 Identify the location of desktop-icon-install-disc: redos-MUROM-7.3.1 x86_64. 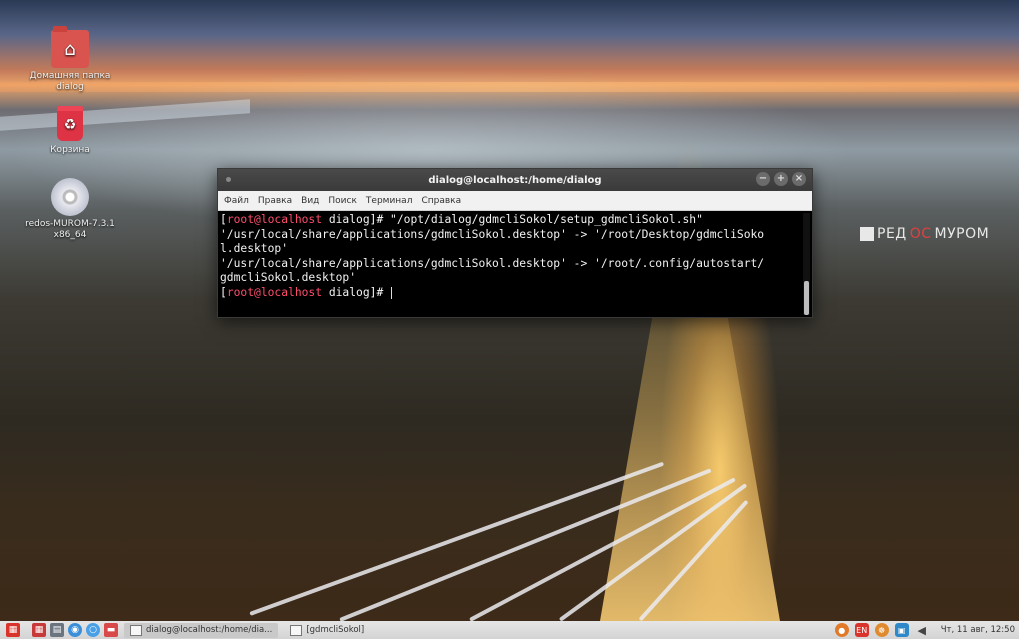
(70, 209).